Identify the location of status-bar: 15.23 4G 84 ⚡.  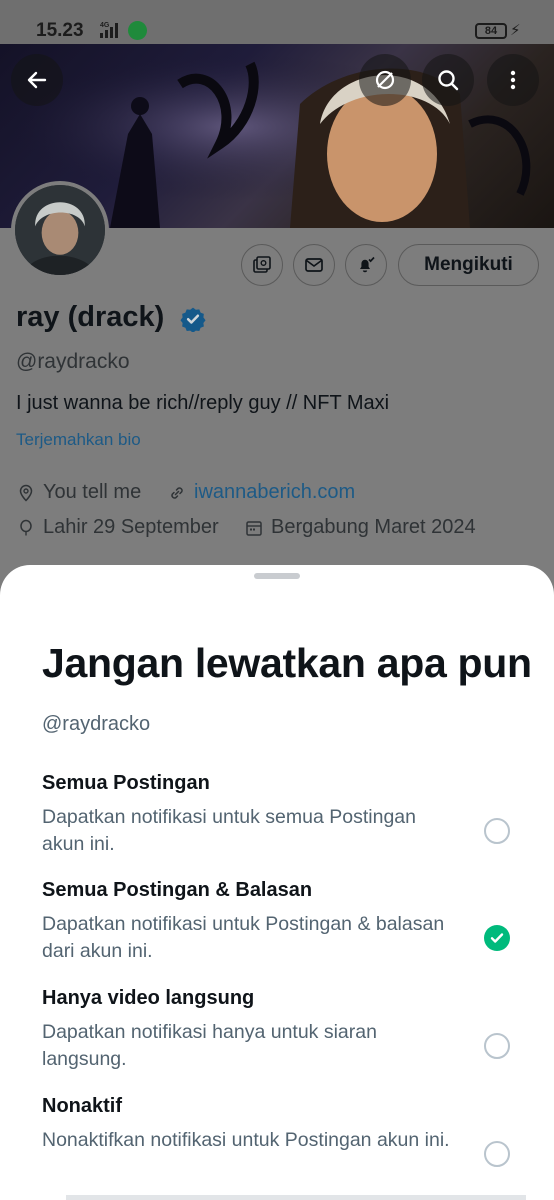
(277, 22).